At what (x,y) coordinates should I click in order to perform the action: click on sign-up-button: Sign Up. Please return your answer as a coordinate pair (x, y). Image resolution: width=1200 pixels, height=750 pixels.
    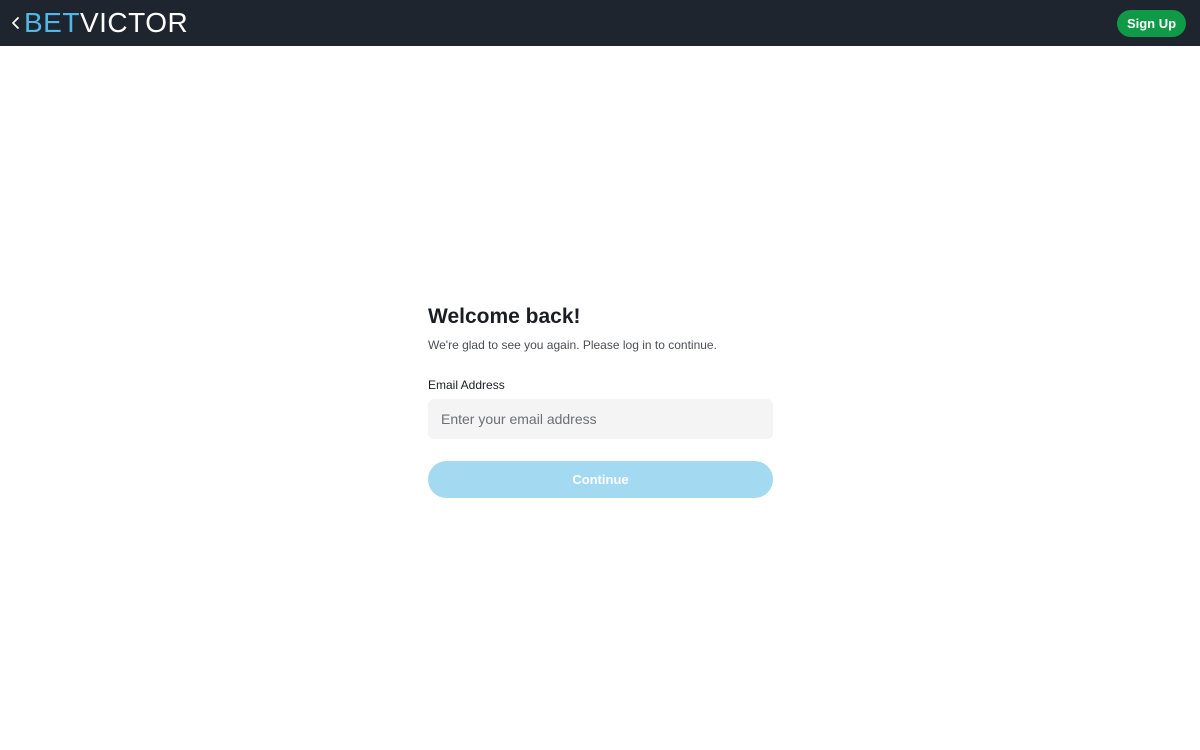
    Looking at the image, I should click on (1151, 23).